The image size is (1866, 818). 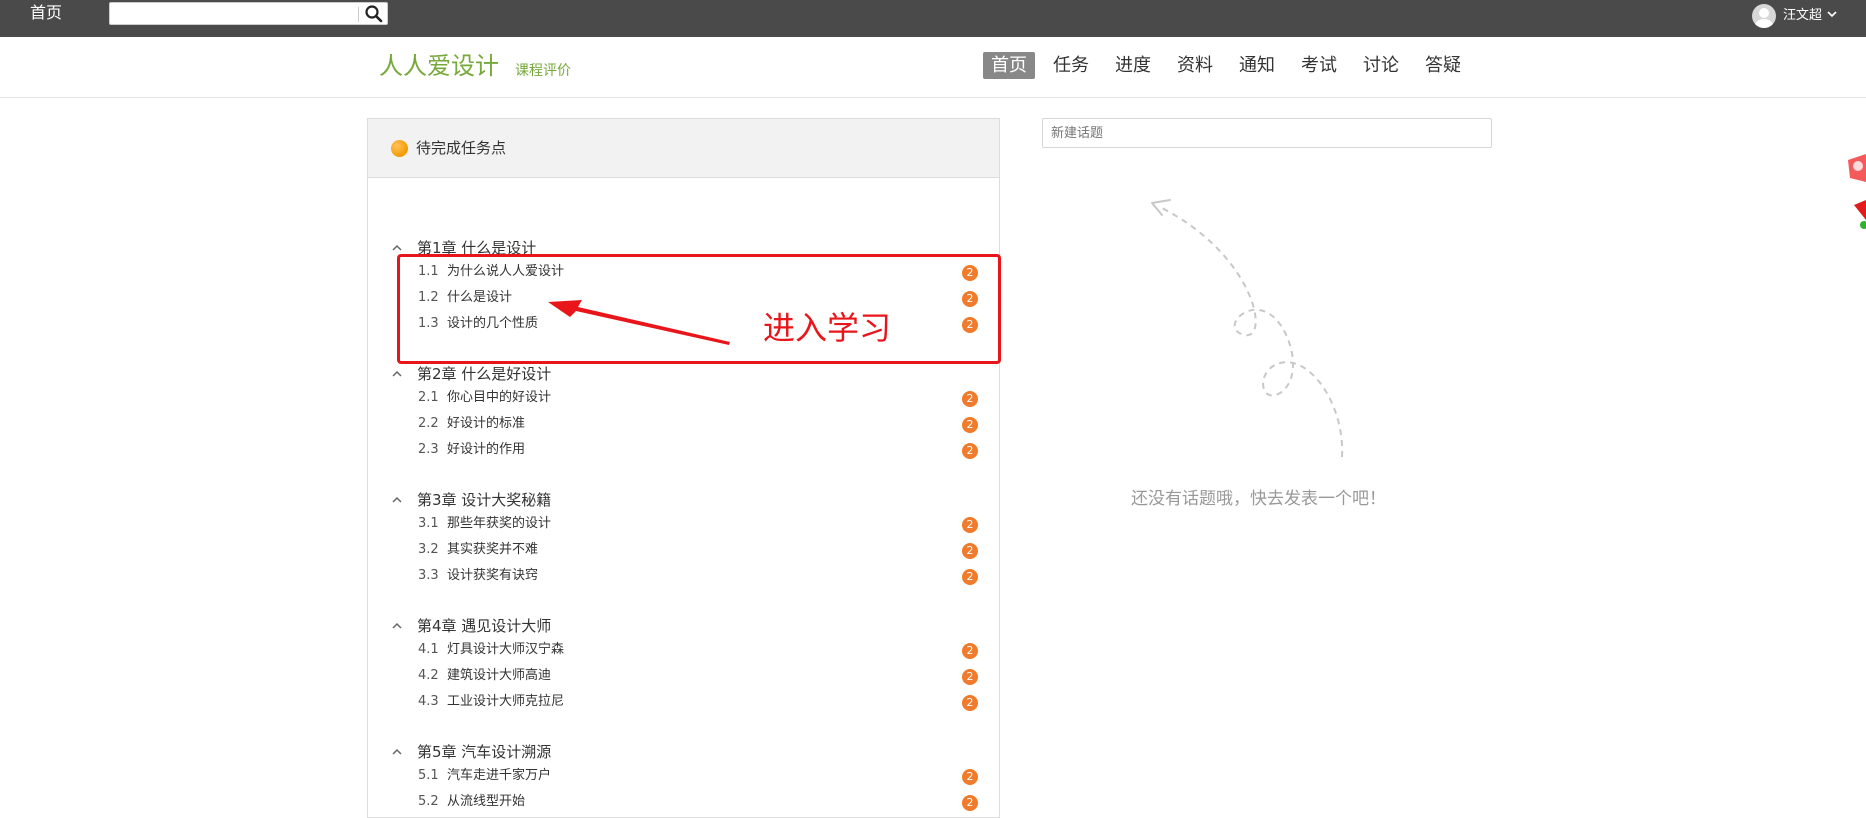 I want to click on nav-materials: 资料, so click(x=1195, y=65).